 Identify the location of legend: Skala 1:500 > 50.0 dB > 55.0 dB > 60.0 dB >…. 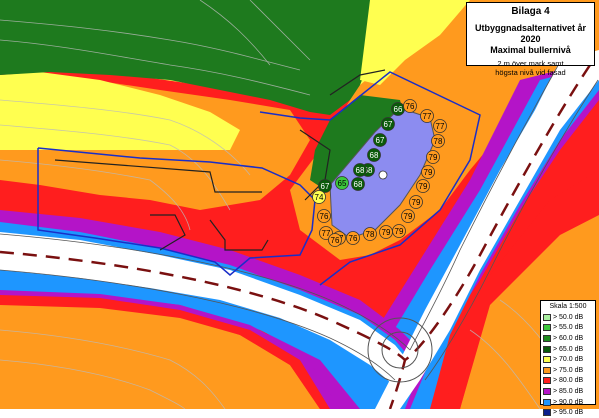
(568, 358).